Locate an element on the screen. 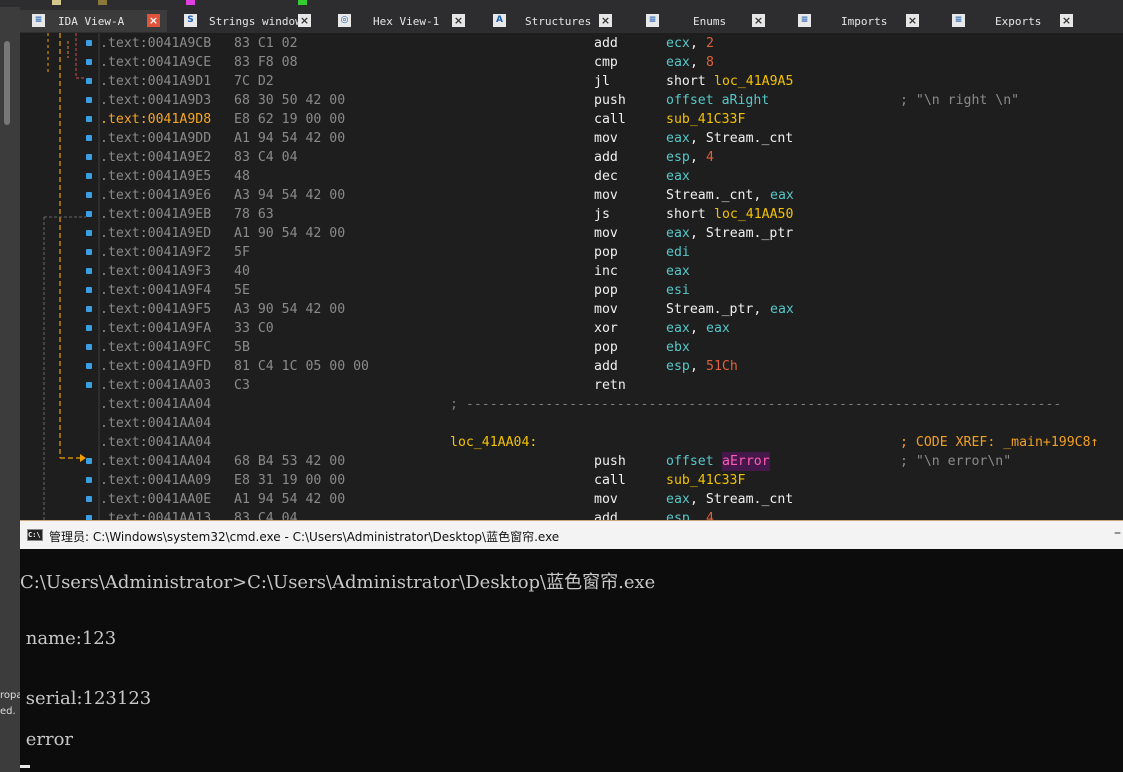 This screenshot has width=1123, height=772. mnemonic: pop is located at coordinates (606, 290).